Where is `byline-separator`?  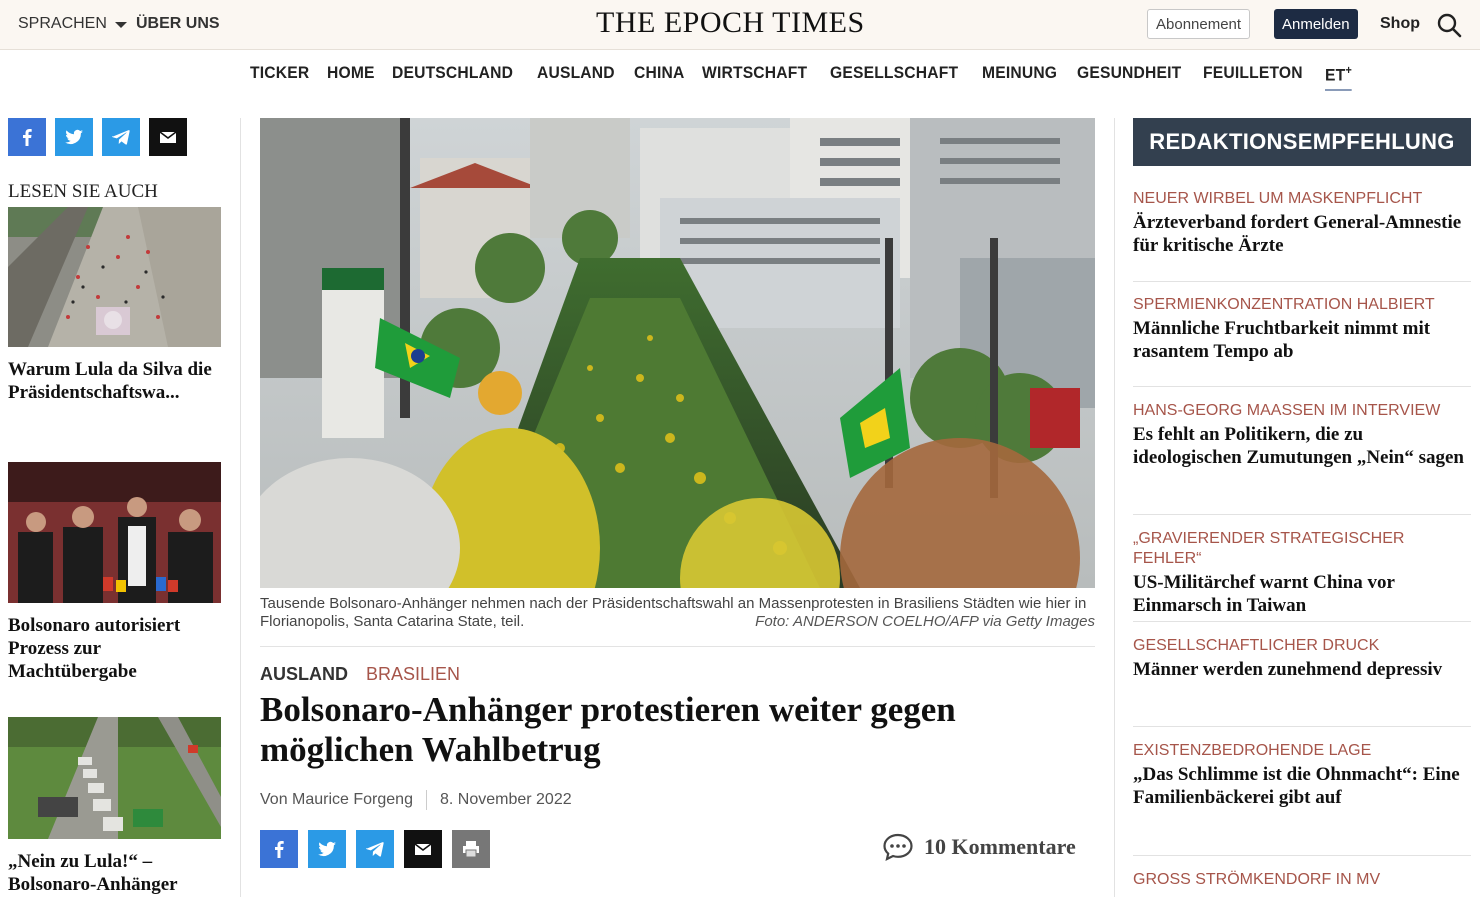 byline-separator is located at coordinates (426, 800).